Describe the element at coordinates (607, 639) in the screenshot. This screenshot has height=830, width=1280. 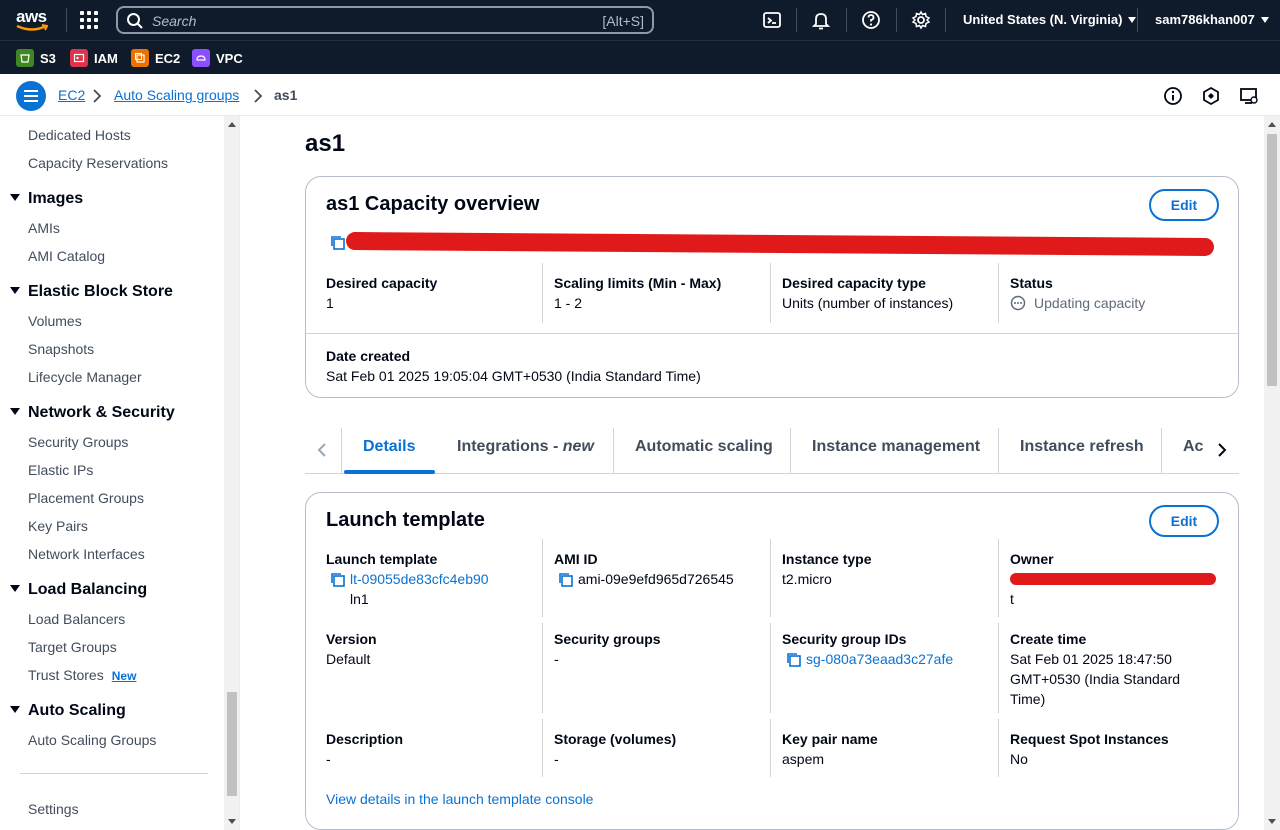
I see `field-label: Security groups` at that location.